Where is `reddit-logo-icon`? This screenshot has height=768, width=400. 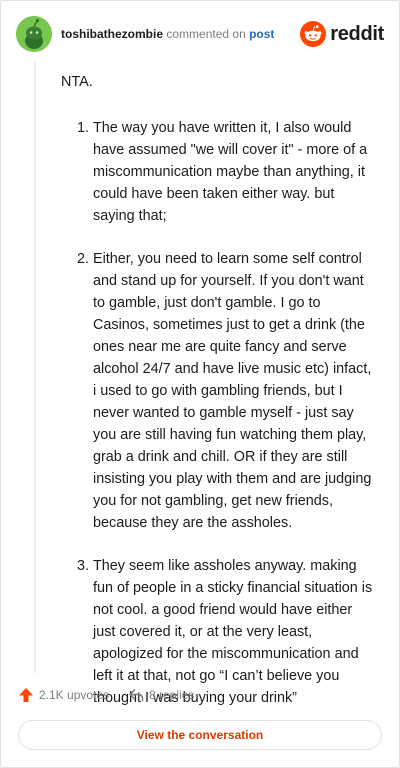
reddit-logo-icon is located at coordinates (313, 34).